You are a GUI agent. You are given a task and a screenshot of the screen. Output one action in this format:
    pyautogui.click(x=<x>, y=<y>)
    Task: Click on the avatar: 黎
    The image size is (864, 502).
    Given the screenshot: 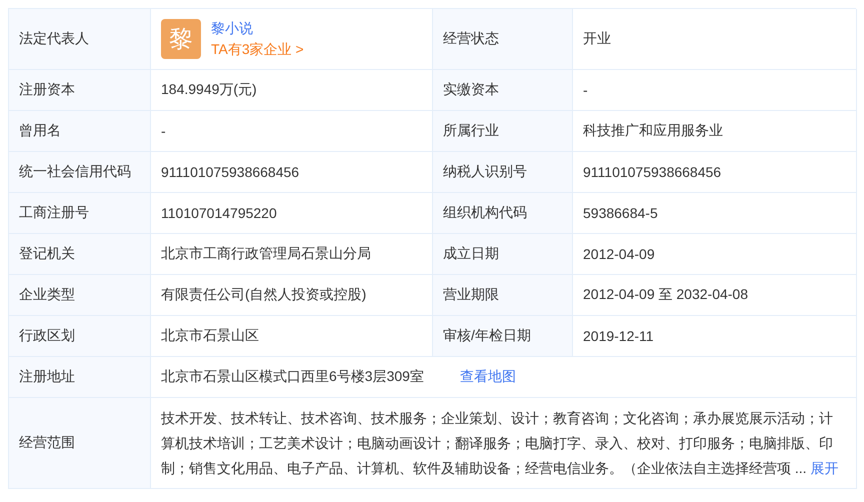 What is the action you would take?
    pyautogui.click(x=181, y=39)
    